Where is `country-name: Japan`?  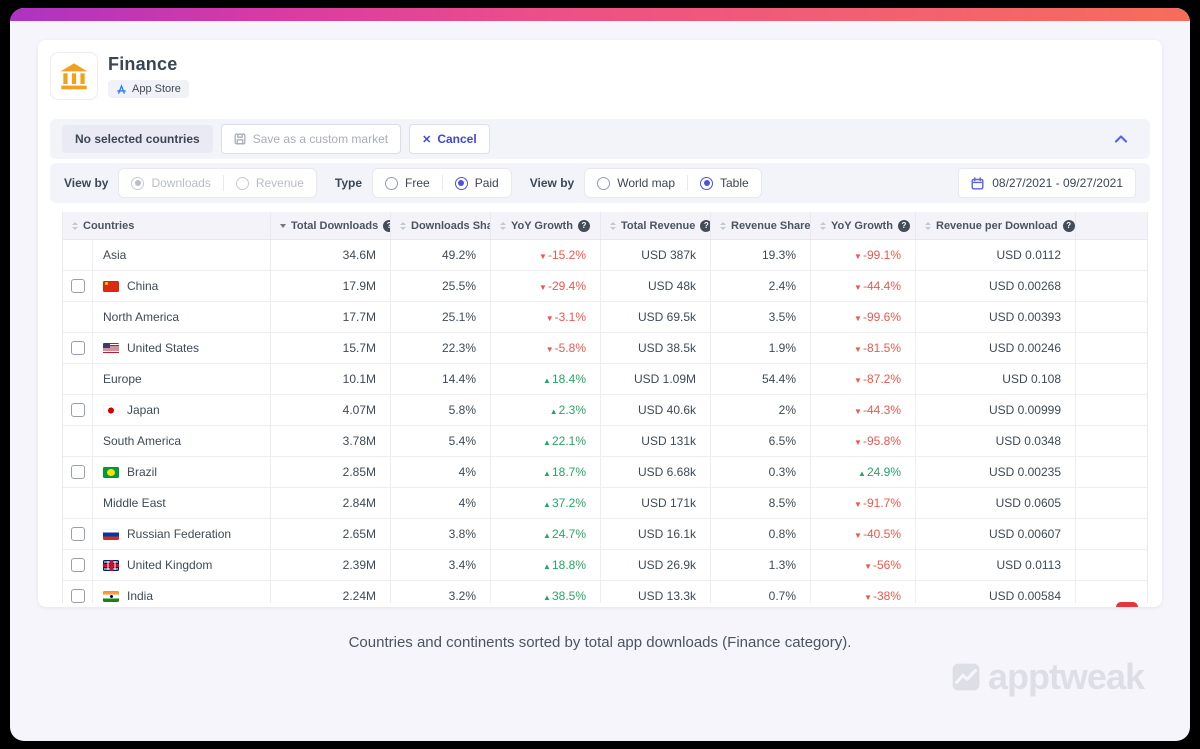 country-name: Japan is located at coordinates (143, 410).